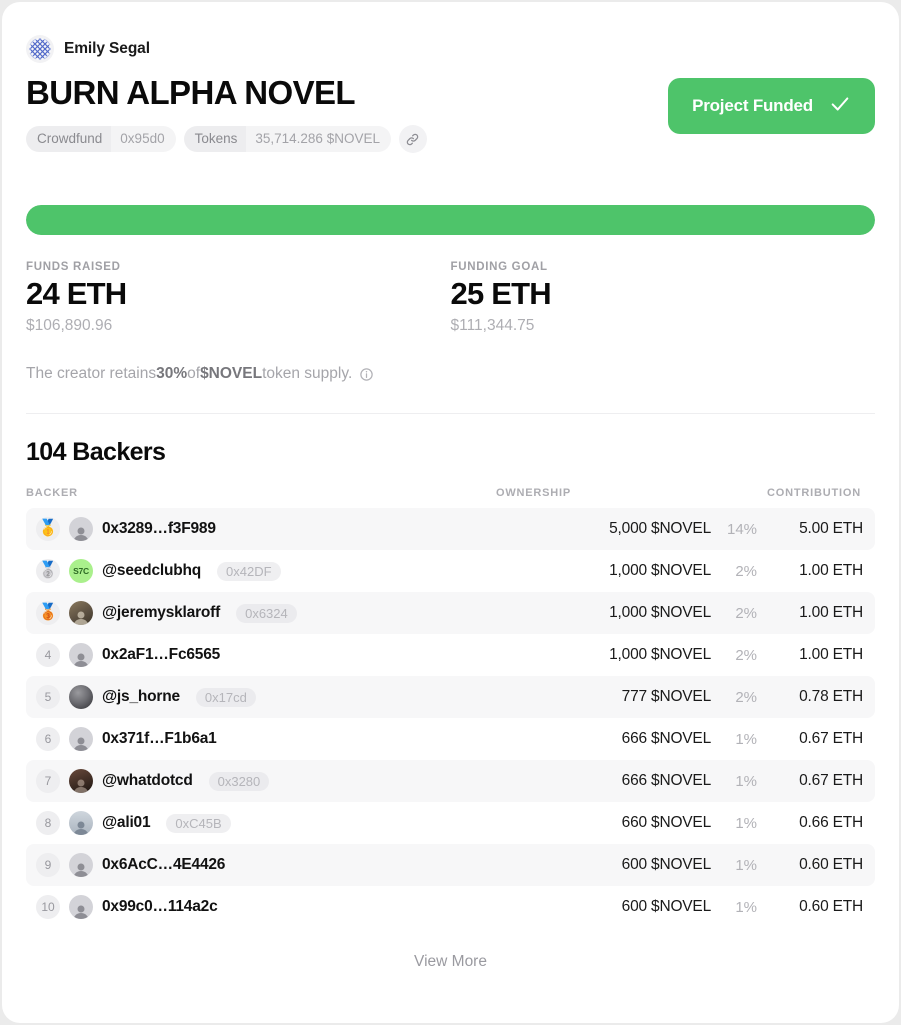  I want to click on note-prefix: The creator retains, so click(91, 374).